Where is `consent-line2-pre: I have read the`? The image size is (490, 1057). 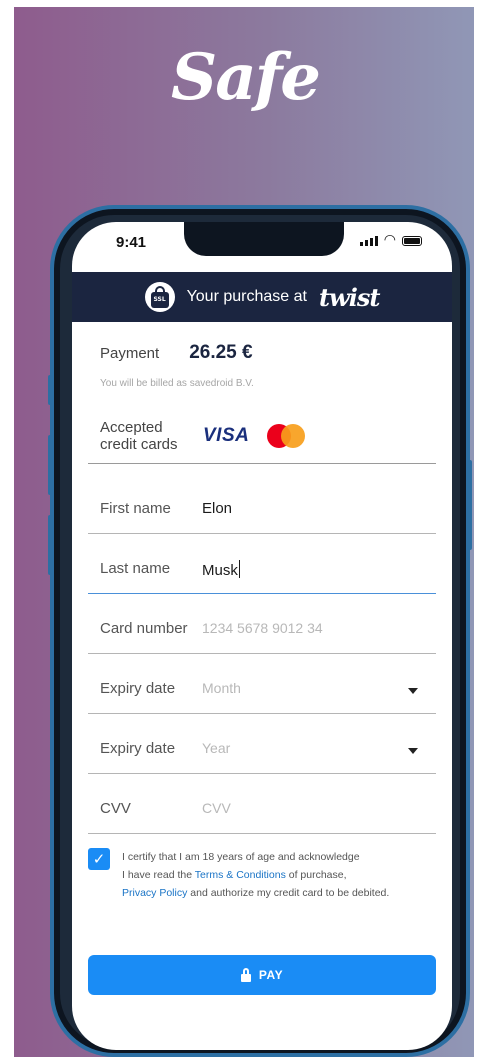 consent-line2-pre: I have read the is located at coordinates (158, 875).